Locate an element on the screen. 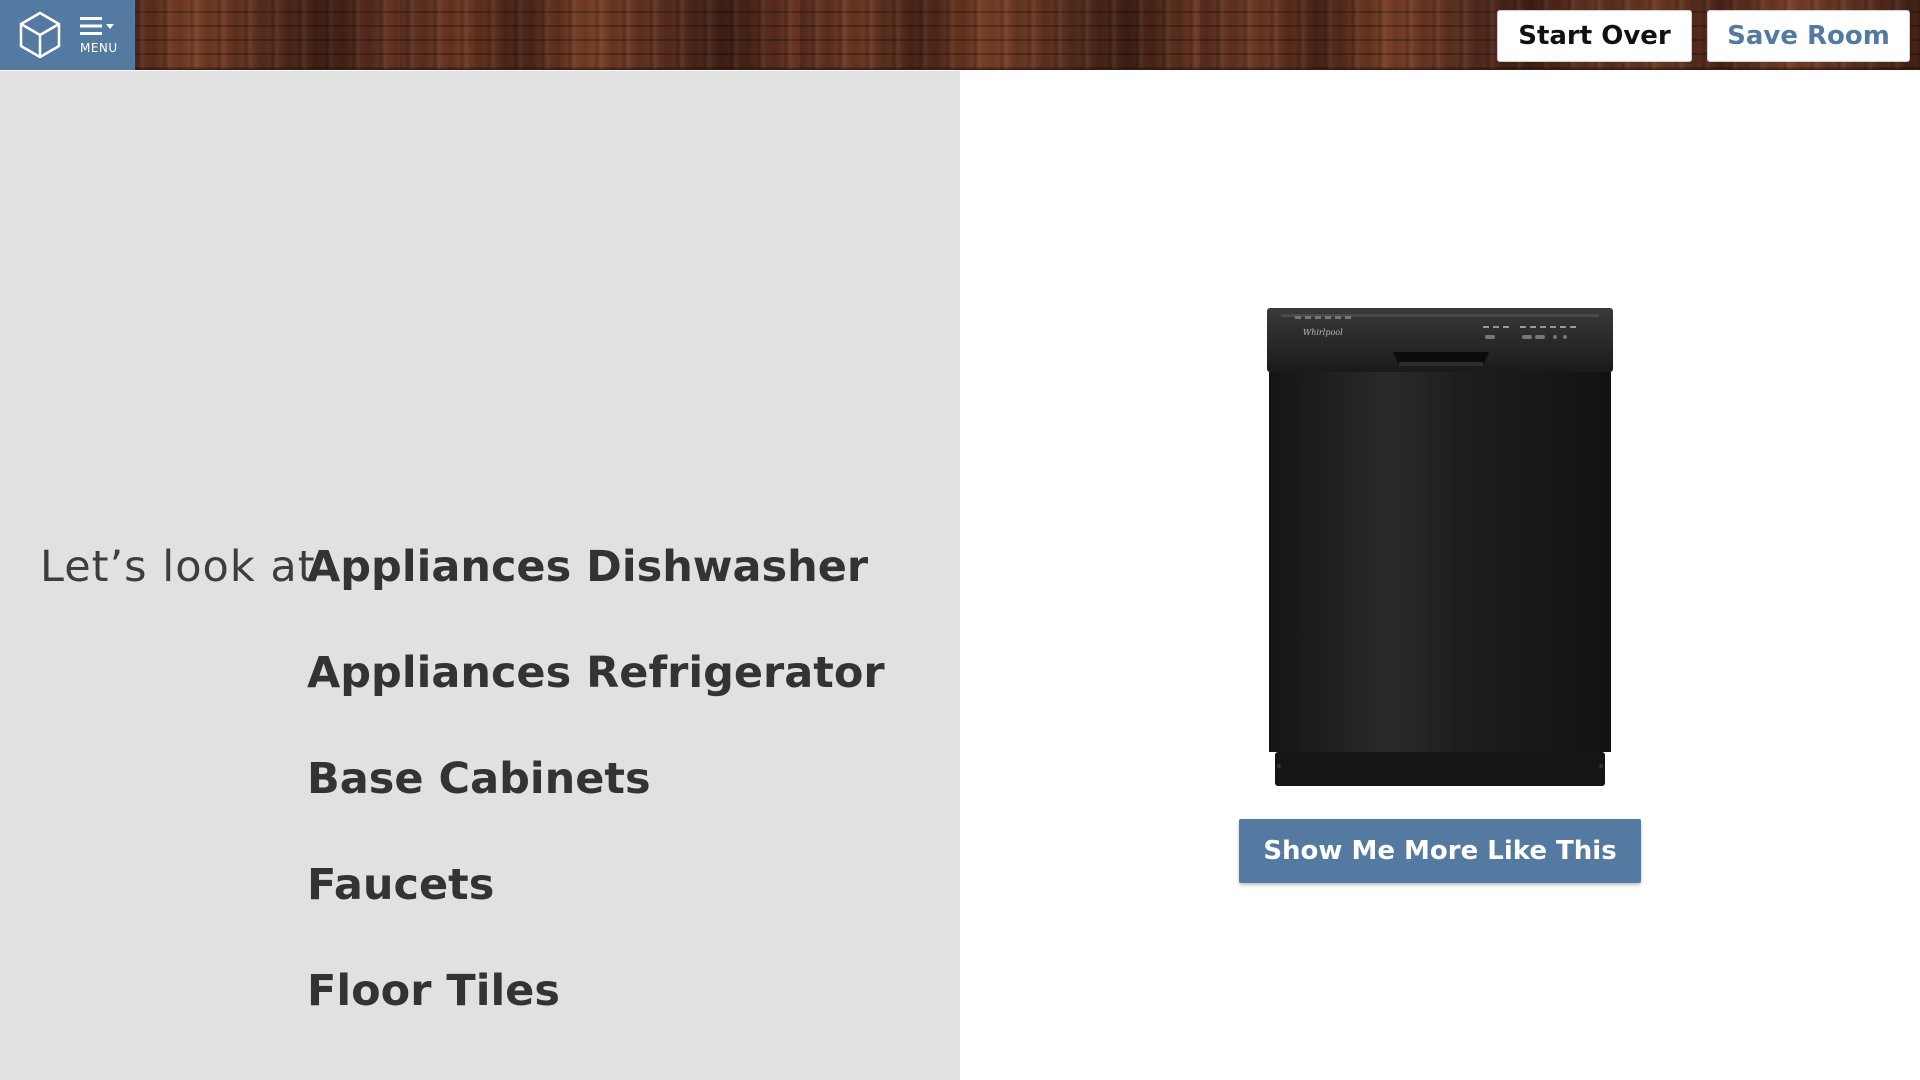 The height and width of the screenshot is (1080, 1920). category-item-floor-tiles: Floor Tiles is located at coordinates (433, 991).